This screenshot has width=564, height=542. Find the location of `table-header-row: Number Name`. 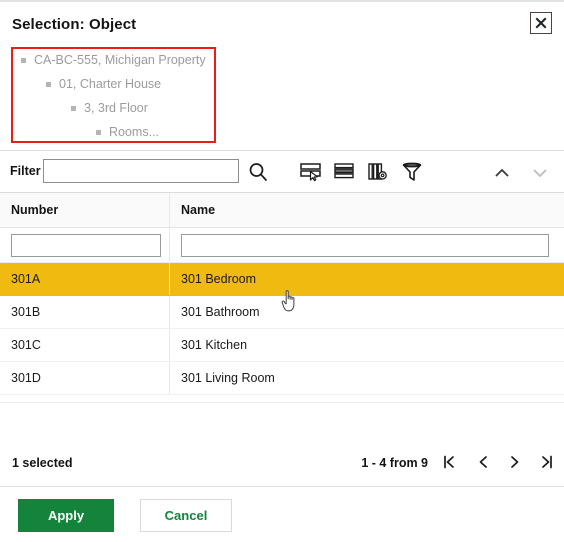

table-header-row: Number Name is located at coordinates (282, 210).